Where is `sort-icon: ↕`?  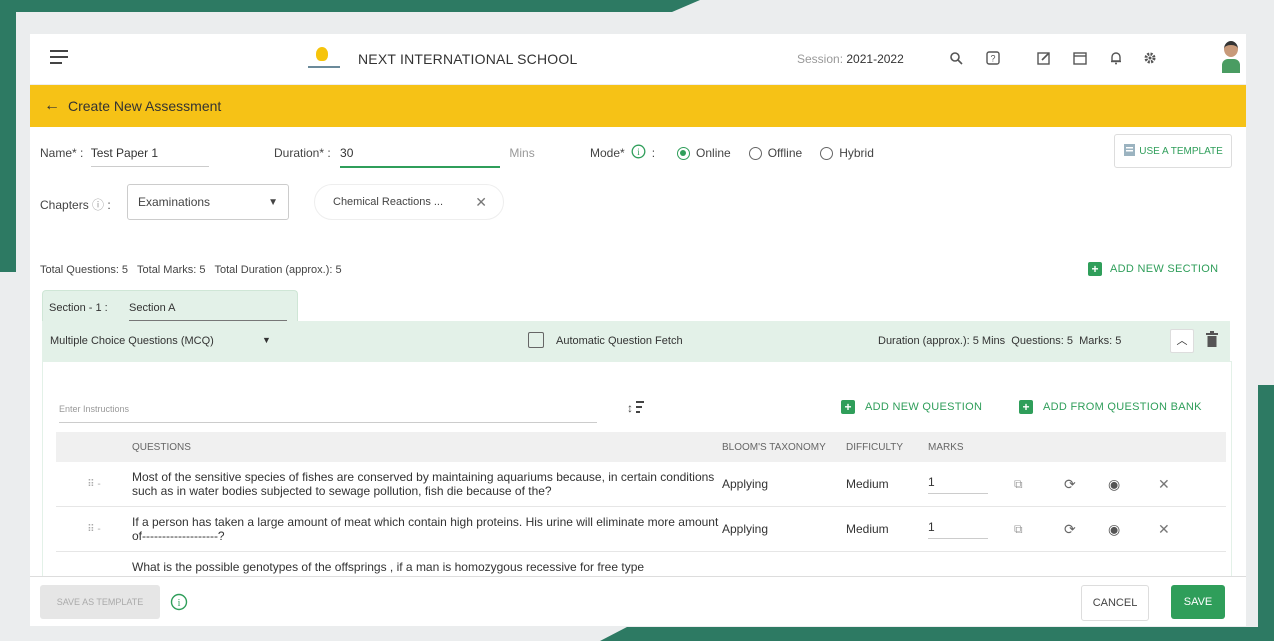
sort-icon: ↕ is located at coordinates (636, 409).